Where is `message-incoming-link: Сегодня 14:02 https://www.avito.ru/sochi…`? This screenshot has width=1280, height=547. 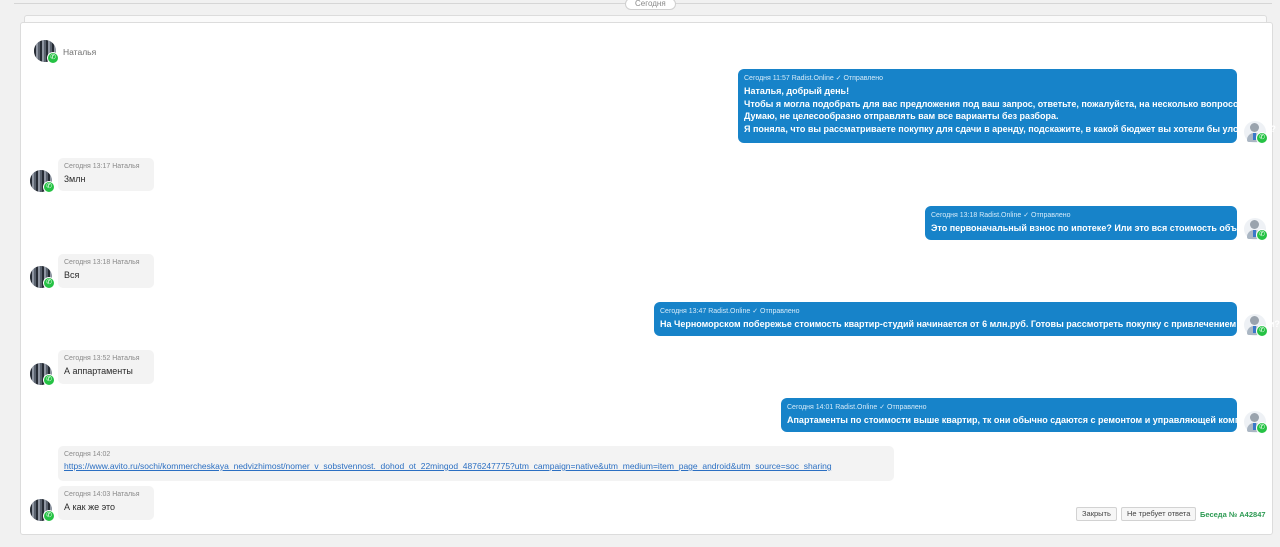 message-incoming-link: Сегодня 14:02 https://www.avito.ru/sochi… is located at coordinates (476, 463).